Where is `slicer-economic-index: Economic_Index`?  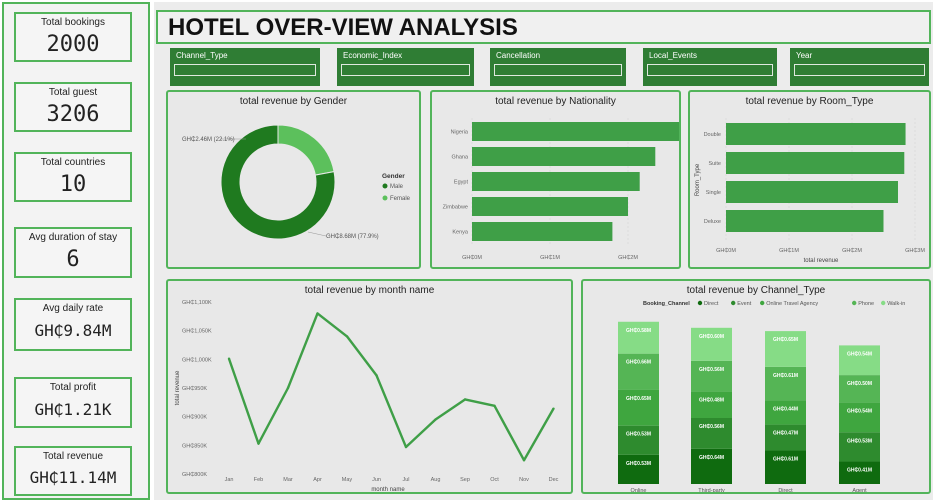 slicer-economic-index: Economic_Index is located at coordinates (405, 67).